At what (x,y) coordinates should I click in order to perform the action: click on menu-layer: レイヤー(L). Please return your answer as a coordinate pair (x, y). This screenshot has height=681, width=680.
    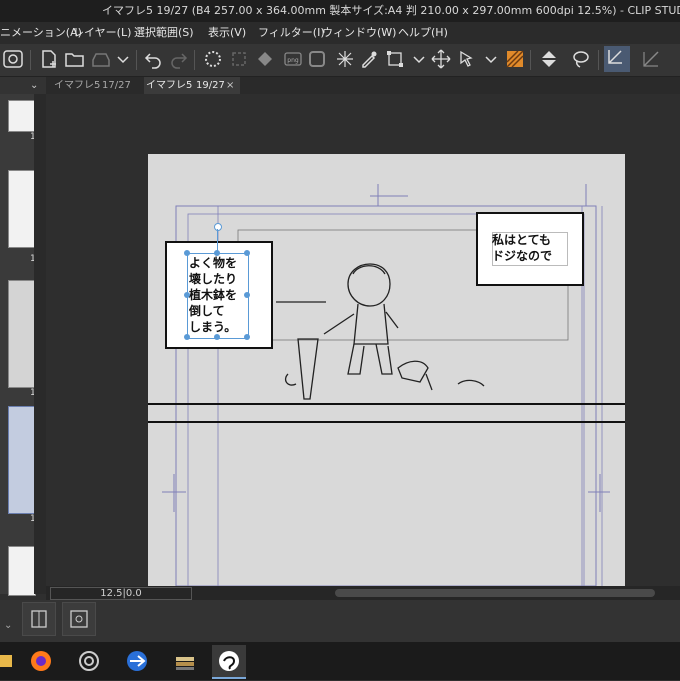
    Looking at the image, I should click on (102, 33).